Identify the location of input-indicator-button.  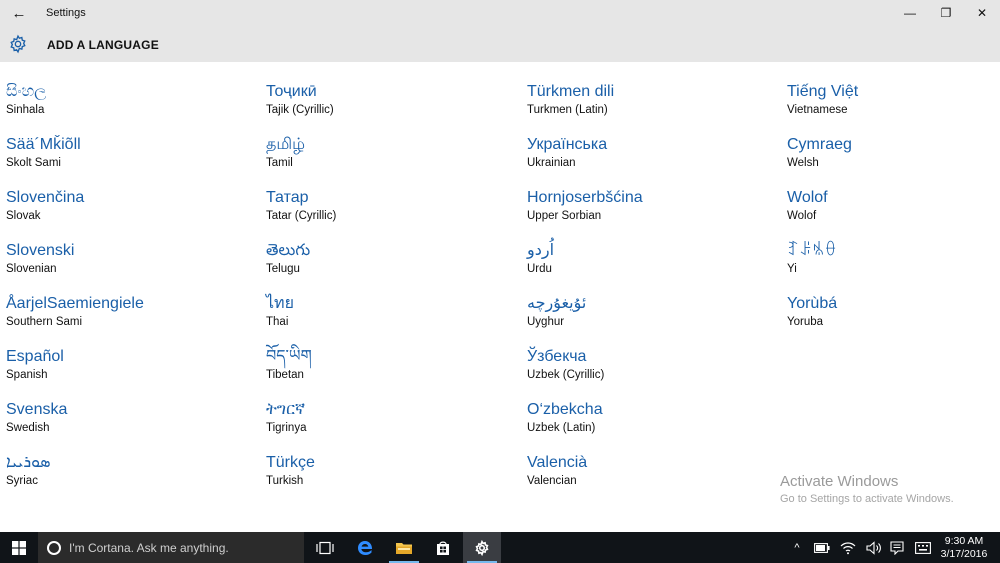
(923, 547).